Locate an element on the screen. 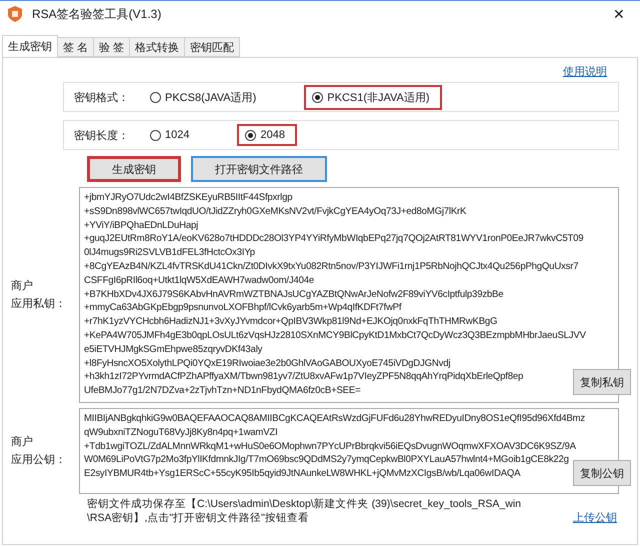 The image size is (640, 547). key-text-line: +l8FyHsncXO5XolythLPQi0YQxE19RIwoiae3e2b0GhlVAoGABOUXyoE745iVDgDJGNvdj is located at coordinates (267, 363).